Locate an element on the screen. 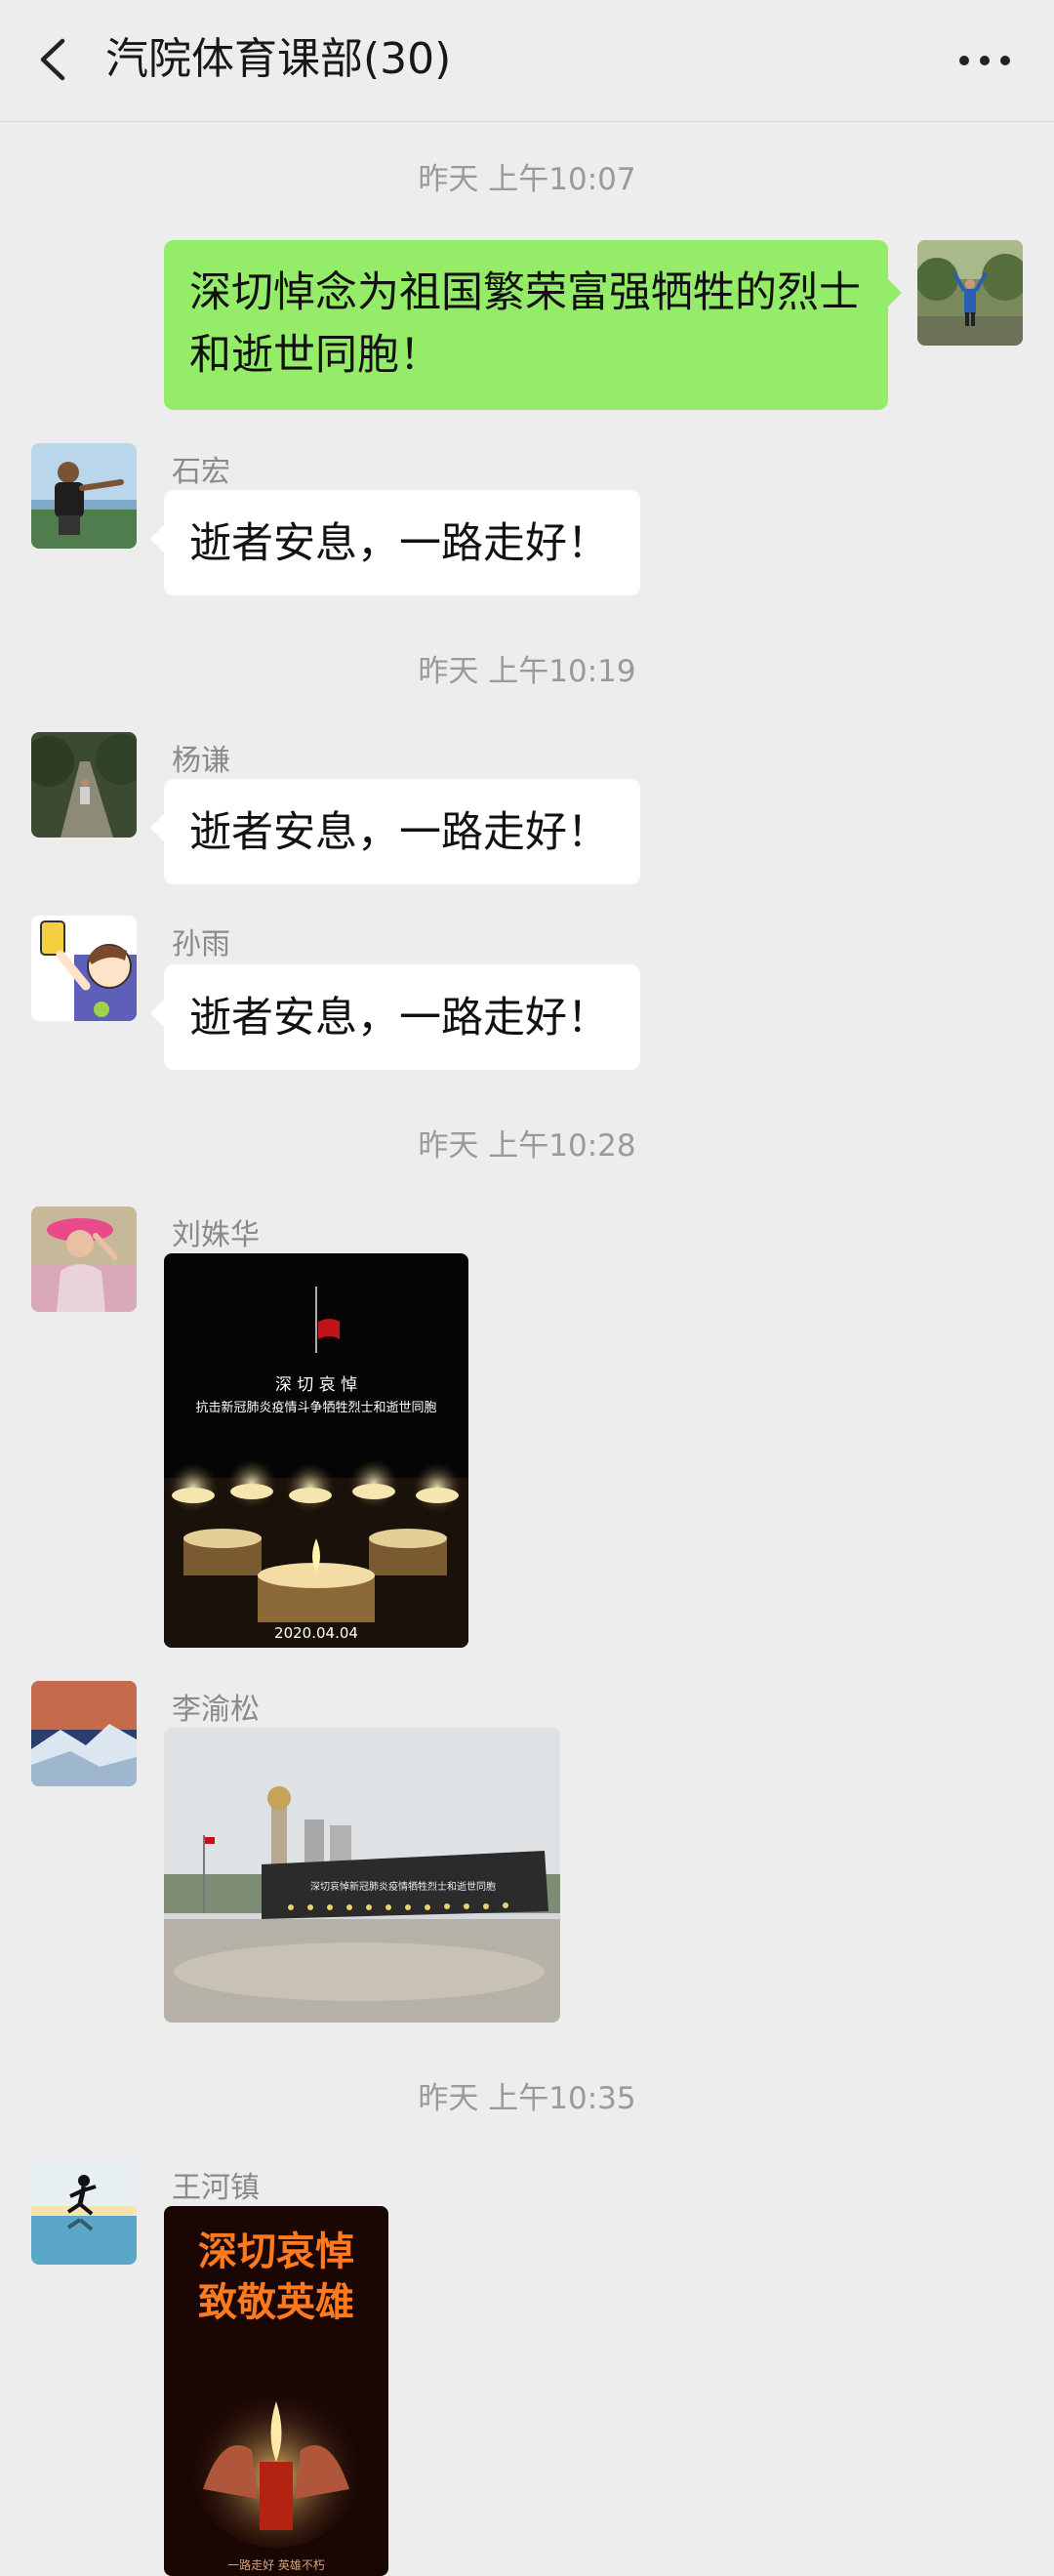 Image resolution: width=1054 pixels, height=2576 pixels. sender-name: 王河镇 is located at coordinates (216, 2188).